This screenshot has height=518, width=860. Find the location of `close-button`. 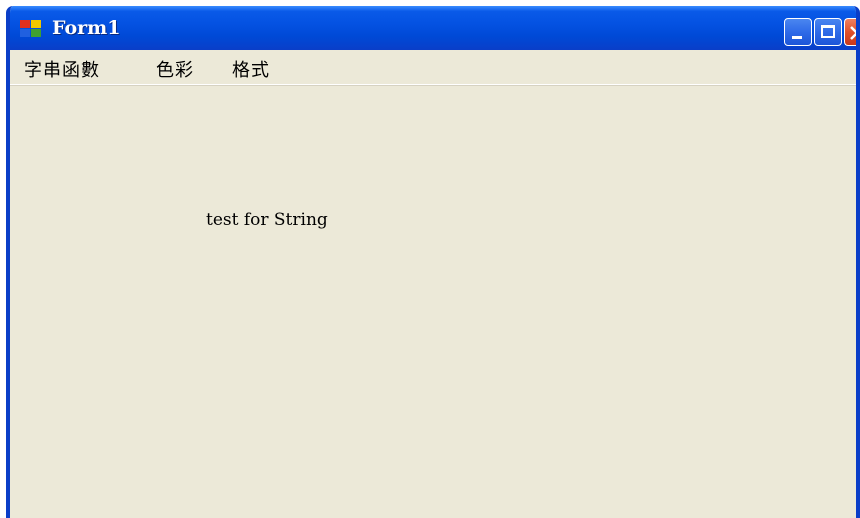

close-button is located at coordinates (850, 32).